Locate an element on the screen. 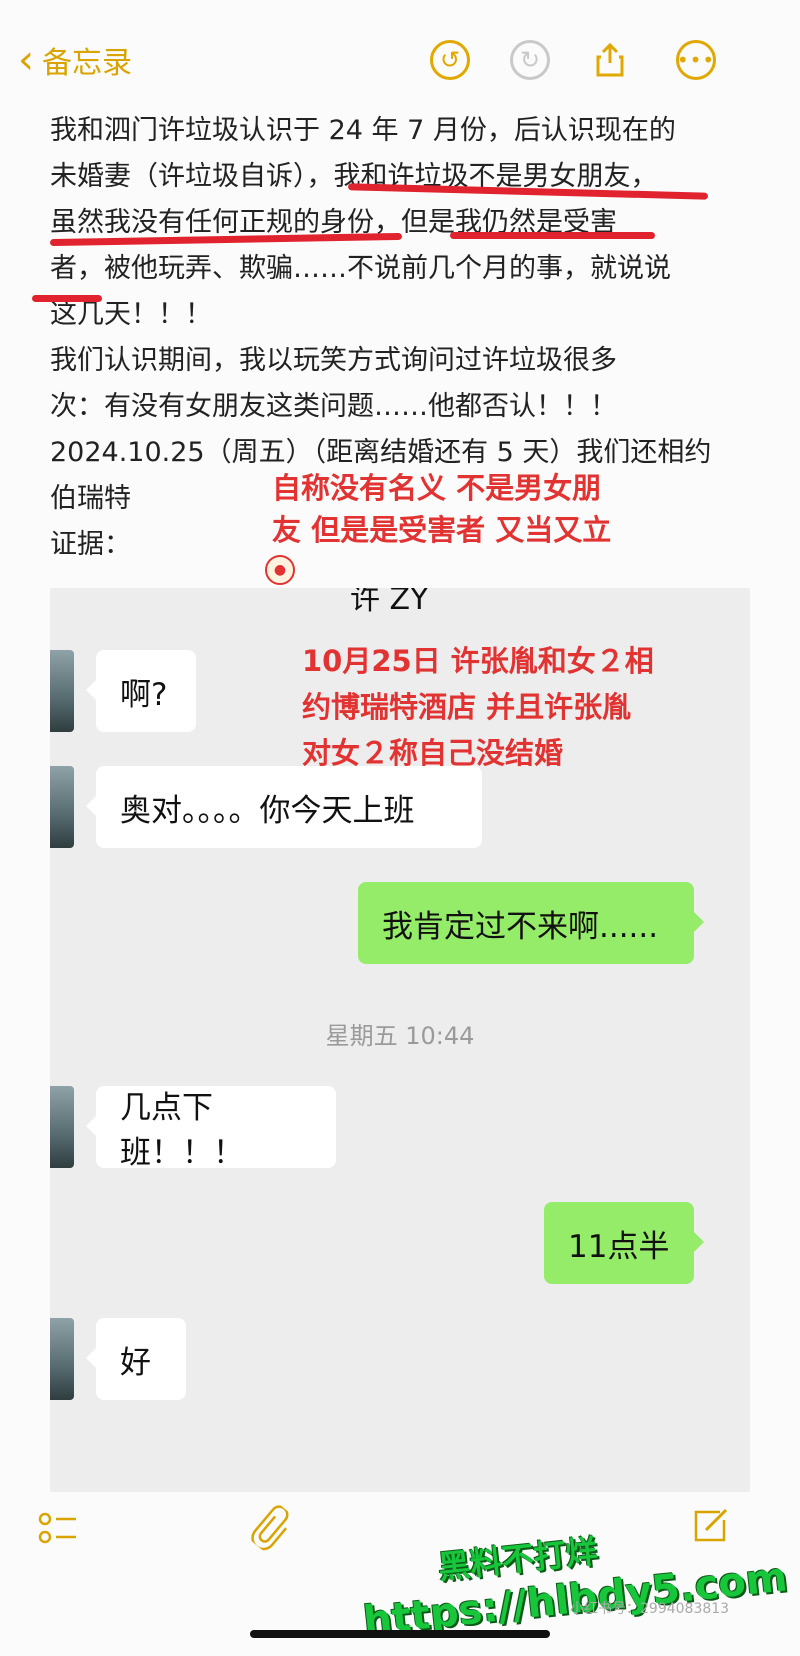 This screenshot has height=1656, width=800. chat-bubble-outgoing: 11点半 is located at coordinates (624, 1243).